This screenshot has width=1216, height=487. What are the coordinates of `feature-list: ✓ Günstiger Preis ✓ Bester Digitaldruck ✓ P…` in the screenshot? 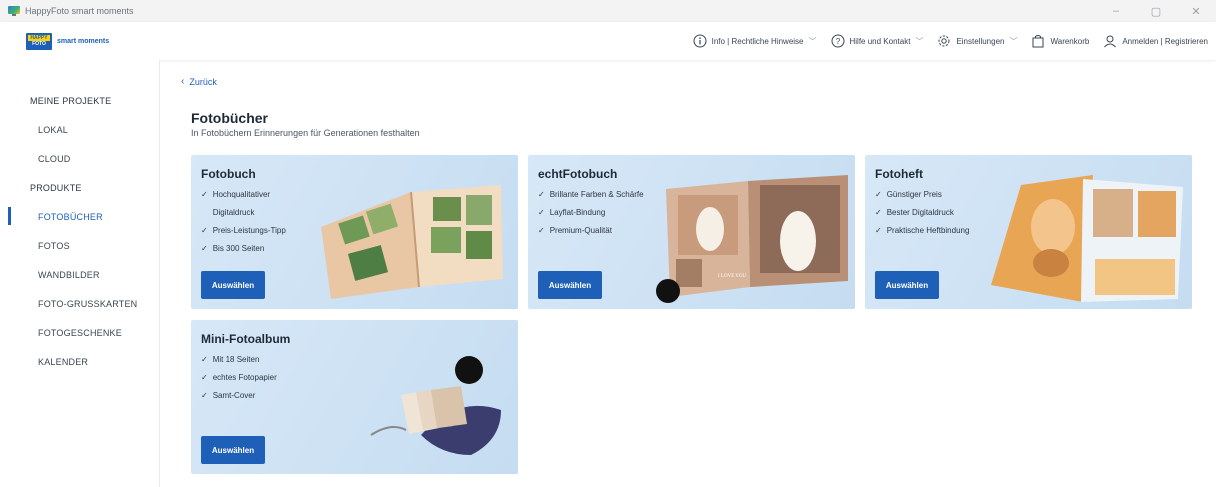 It's located at (922, 213).